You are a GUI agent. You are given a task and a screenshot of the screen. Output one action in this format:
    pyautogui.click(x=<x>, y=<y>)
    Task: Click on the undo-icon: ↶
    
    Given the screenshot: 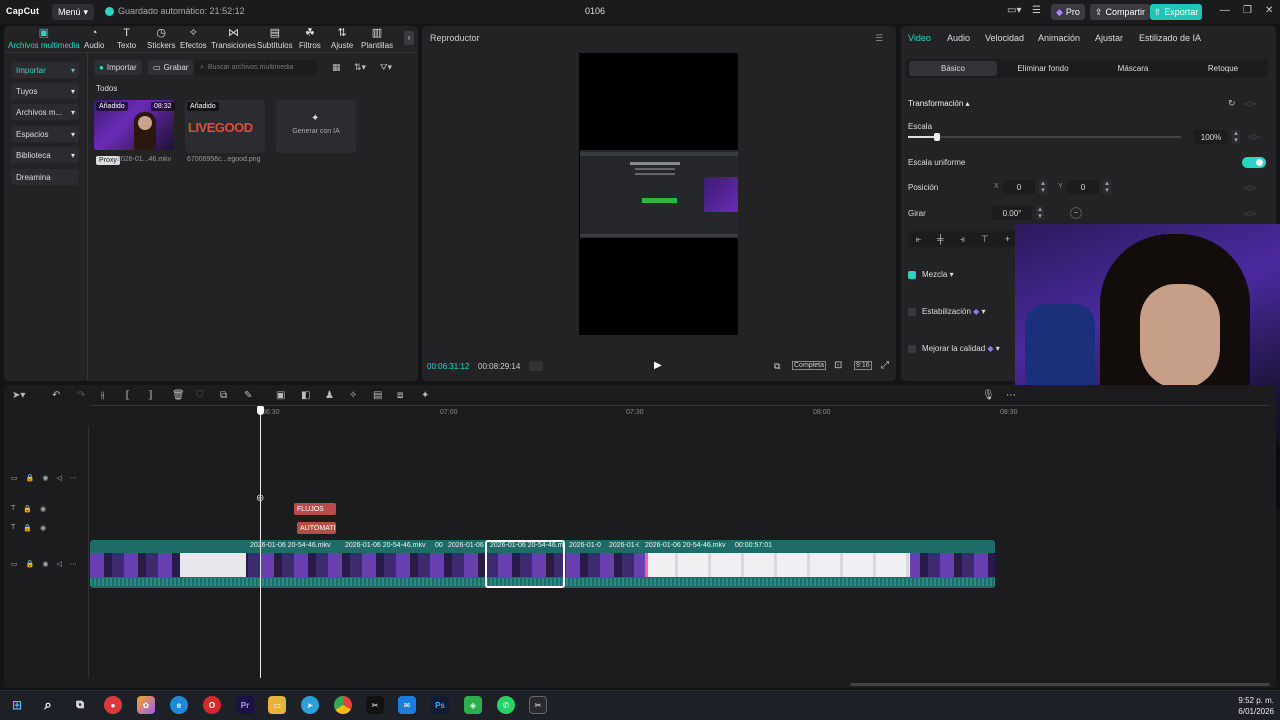 What is the action you would take?
    pyautogui.click(x=56, y=395)
    